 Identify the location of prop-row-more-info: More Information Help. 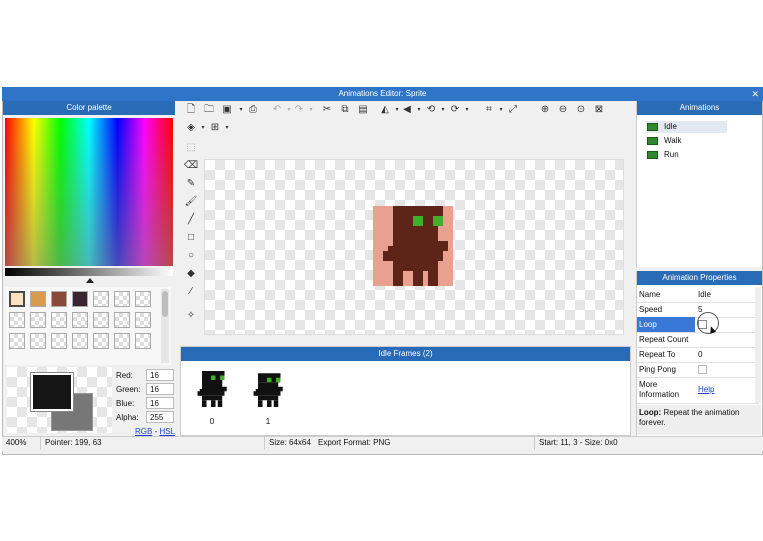
(698, 390).